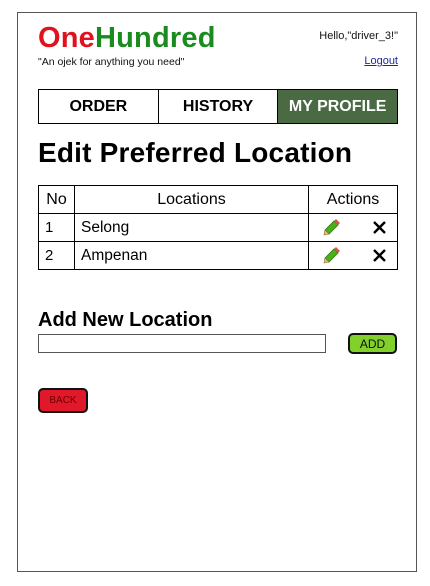 The height and width of the screenshot is (586, 430). Describe the element at coordinates (195, 152) in the screenshot. I see `page-title: Edit Preferred Location` at that location.